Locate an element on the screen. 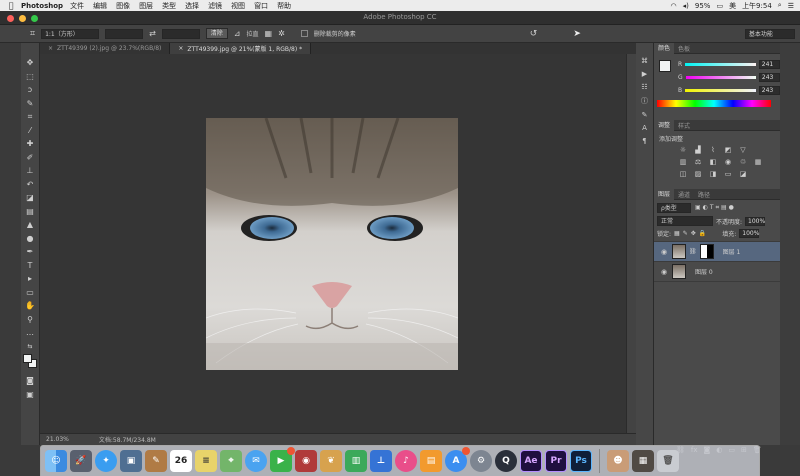 The width and height of the screenshot is (800, 476). battery-icon: ▭ is located at coordinates (719, 6).